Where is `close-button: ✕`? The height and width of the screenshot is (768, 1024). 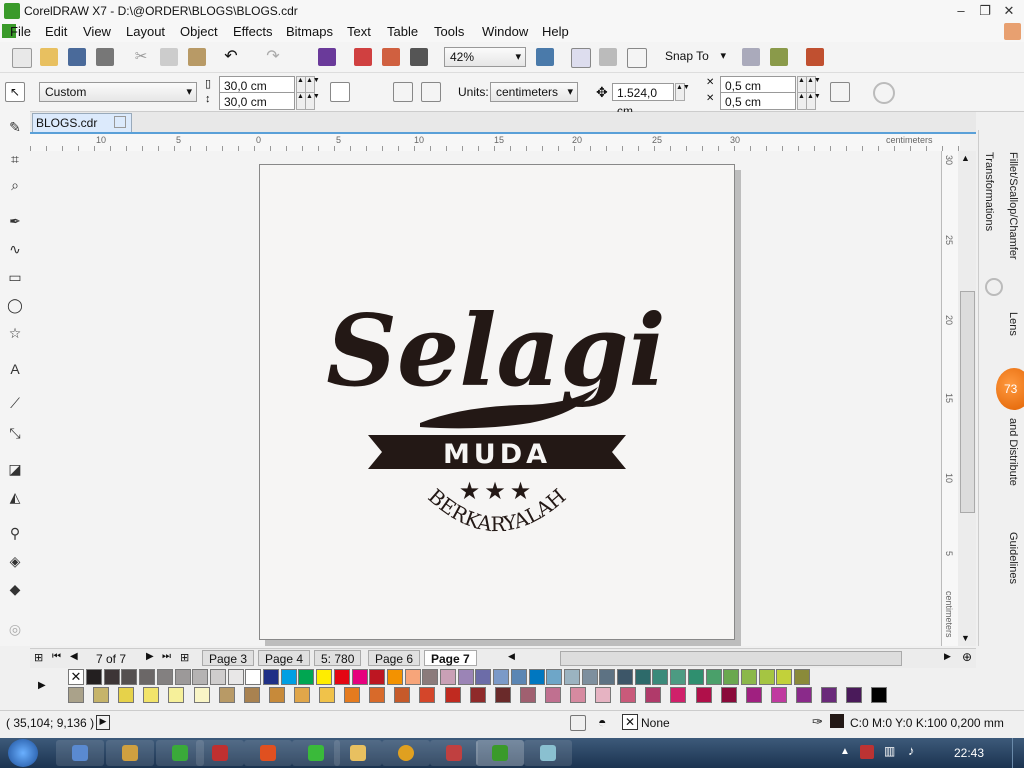 close-button: ✕ is located at coordinates (1009, 11).